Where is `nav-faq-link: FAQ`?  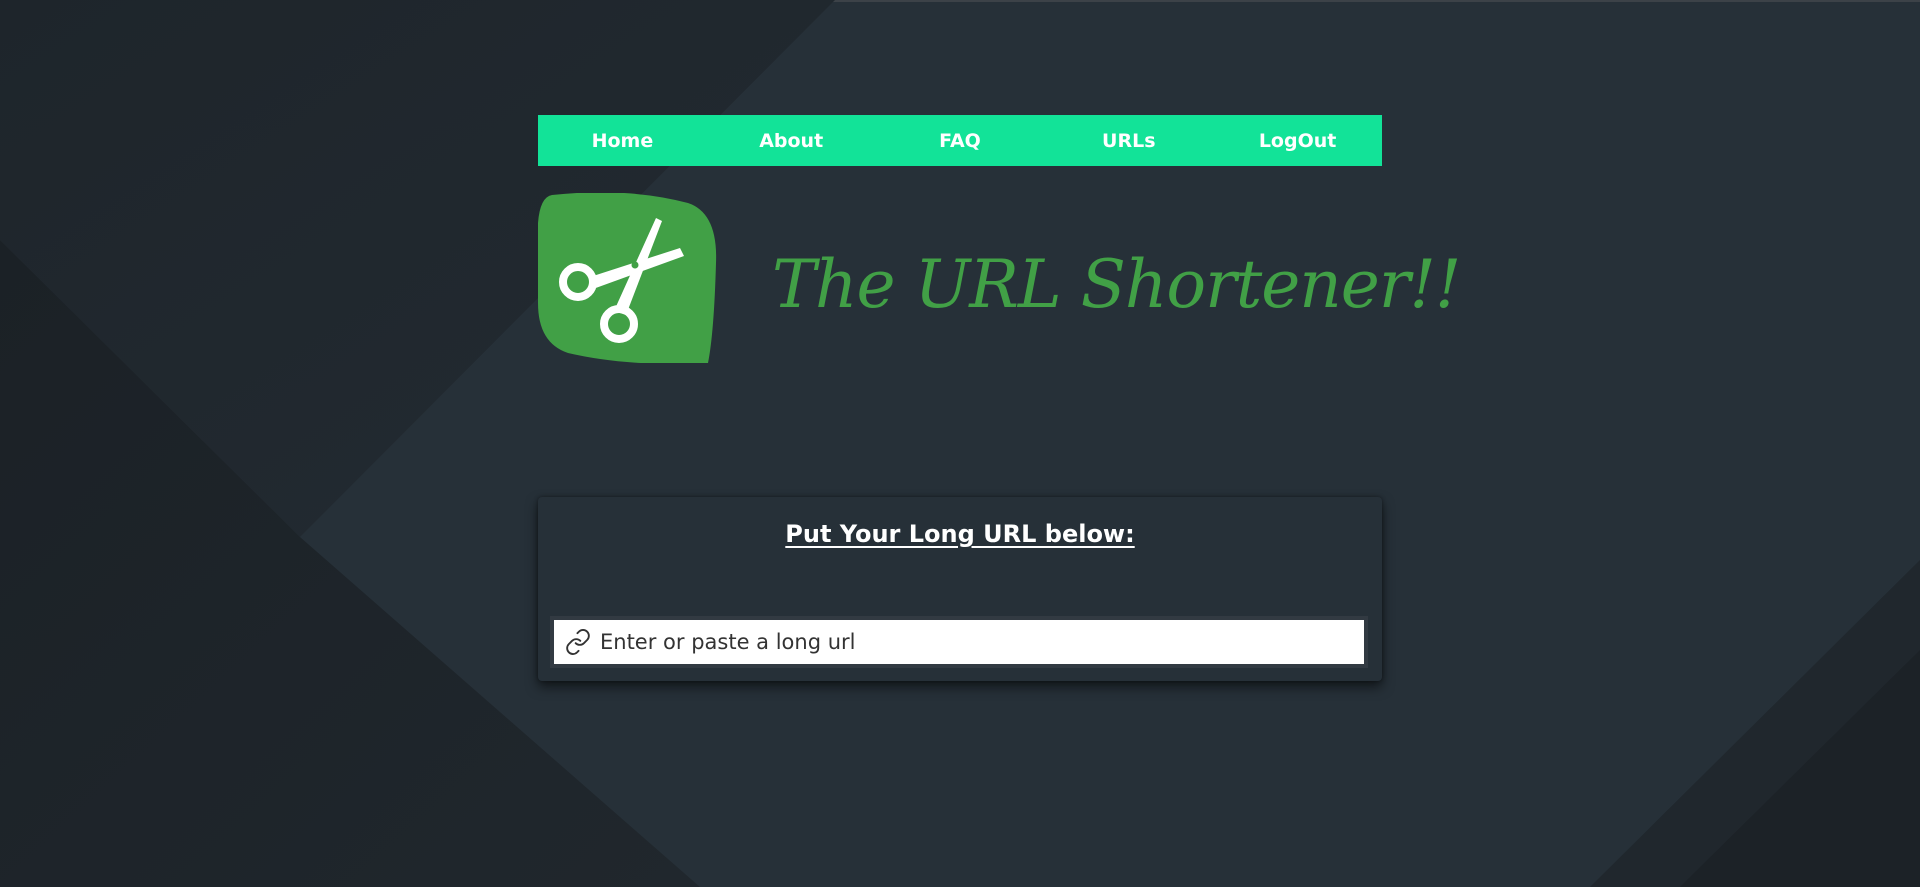
nav-faq-link: FAQ is located at coordinates (960, 140).